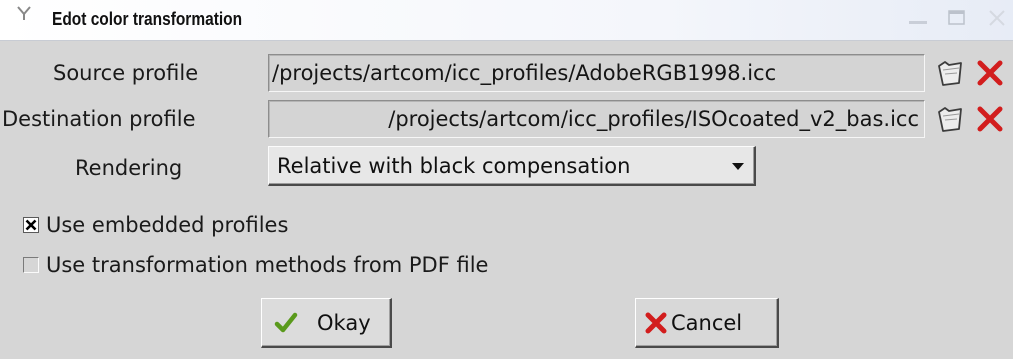  Describe the element at coordinates (126, 73) in the screenshot. I see `source-profile-label: Source profile` at that location.